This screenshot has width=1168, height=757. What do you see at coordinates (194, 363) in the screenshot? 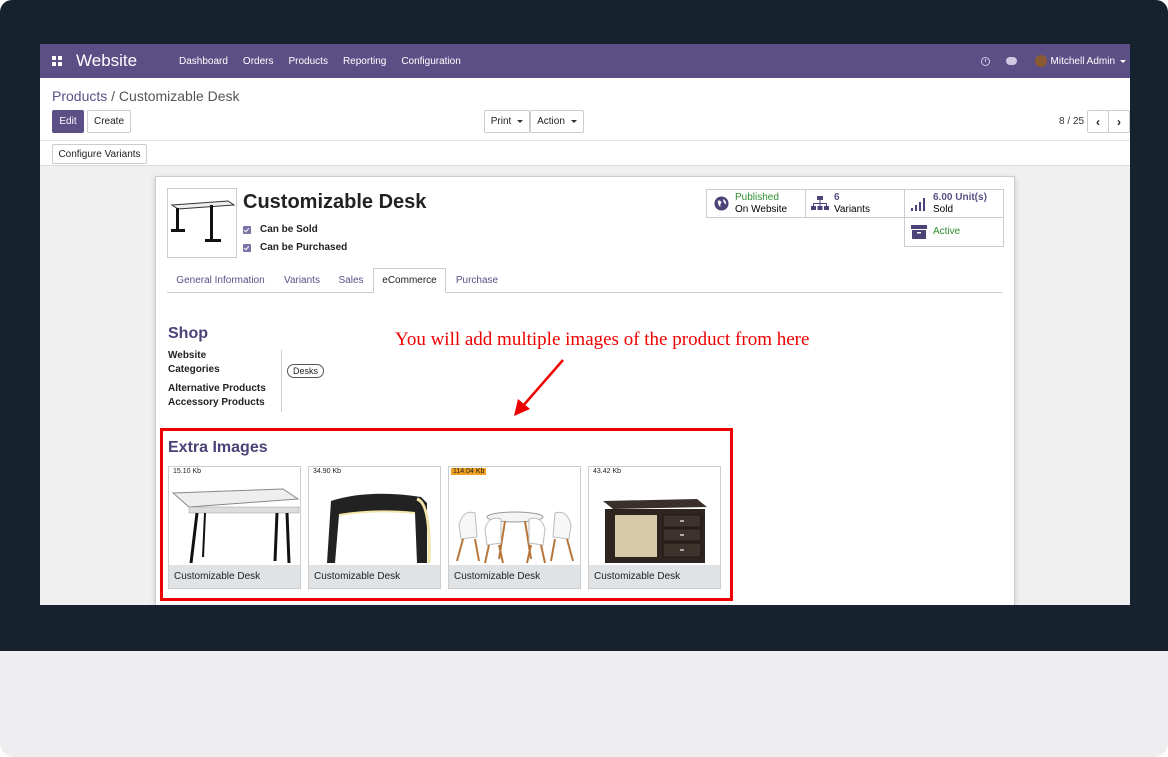
I see `website-categories-label: Website Categories` at bounding box center [194, 363].